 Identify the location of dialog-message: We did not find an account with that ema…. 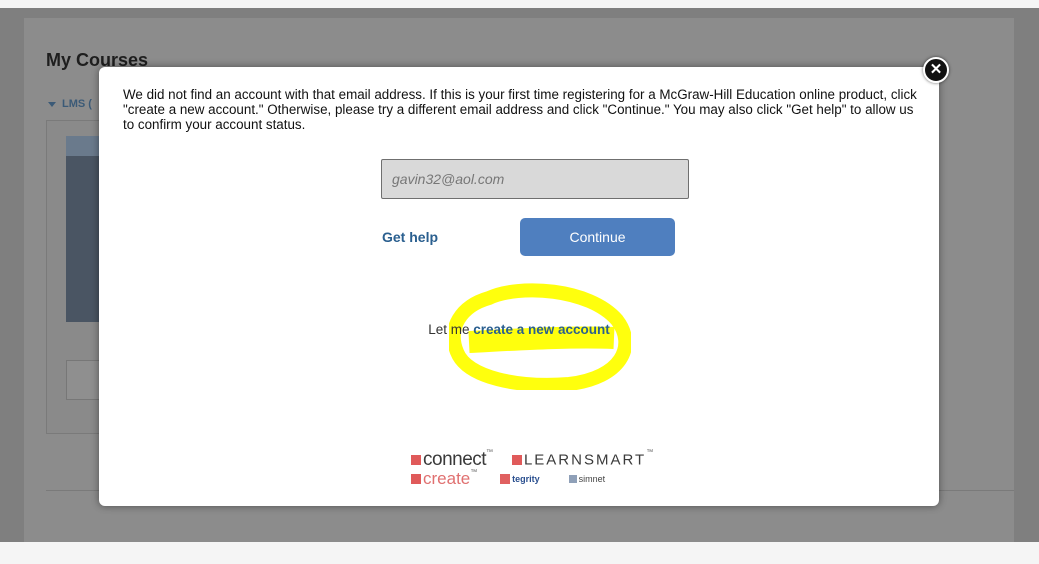
(520, 109).